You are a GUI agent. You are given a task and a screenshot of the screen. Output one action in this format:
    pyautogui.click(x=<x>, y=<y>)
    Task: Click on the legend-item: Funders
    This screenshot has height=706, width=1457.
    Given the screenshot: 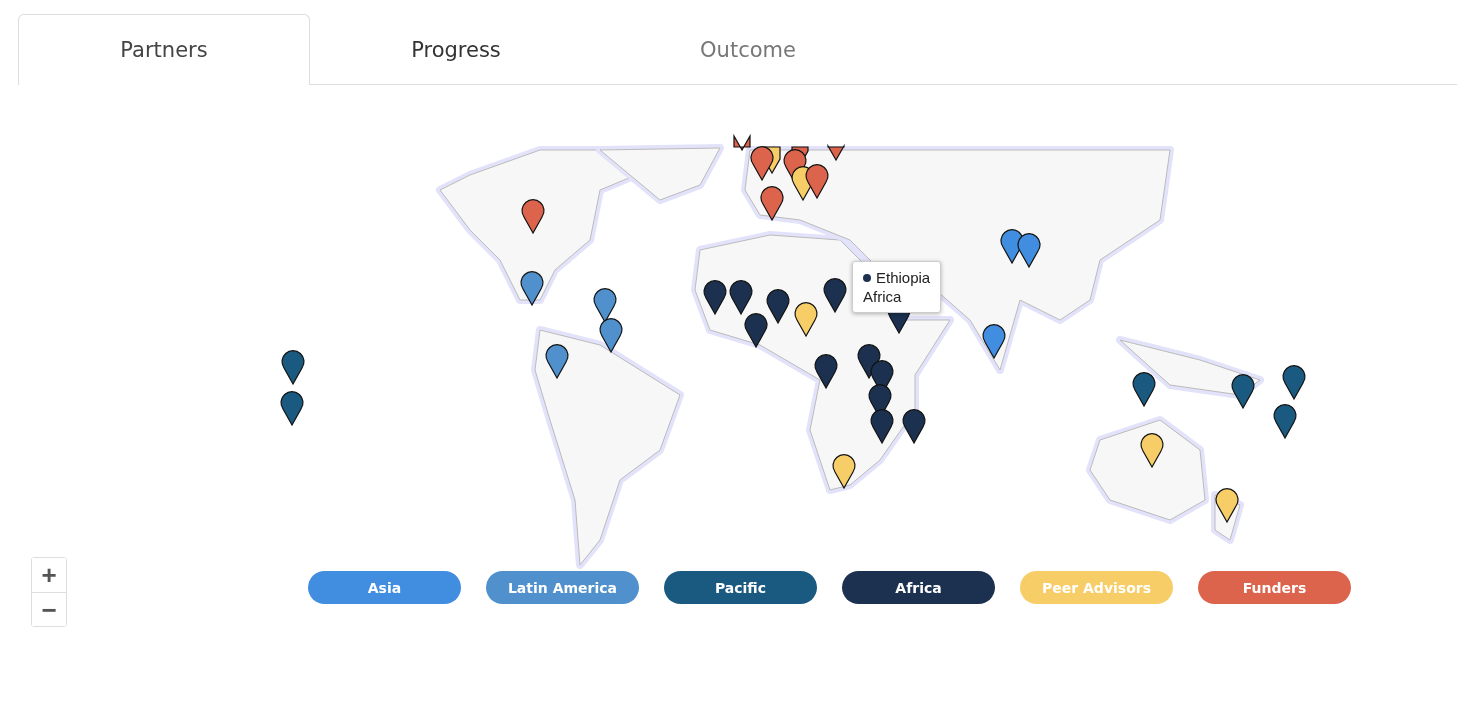 What is the action you would take?
    pyautogui.click(x=1274, y=587)
    